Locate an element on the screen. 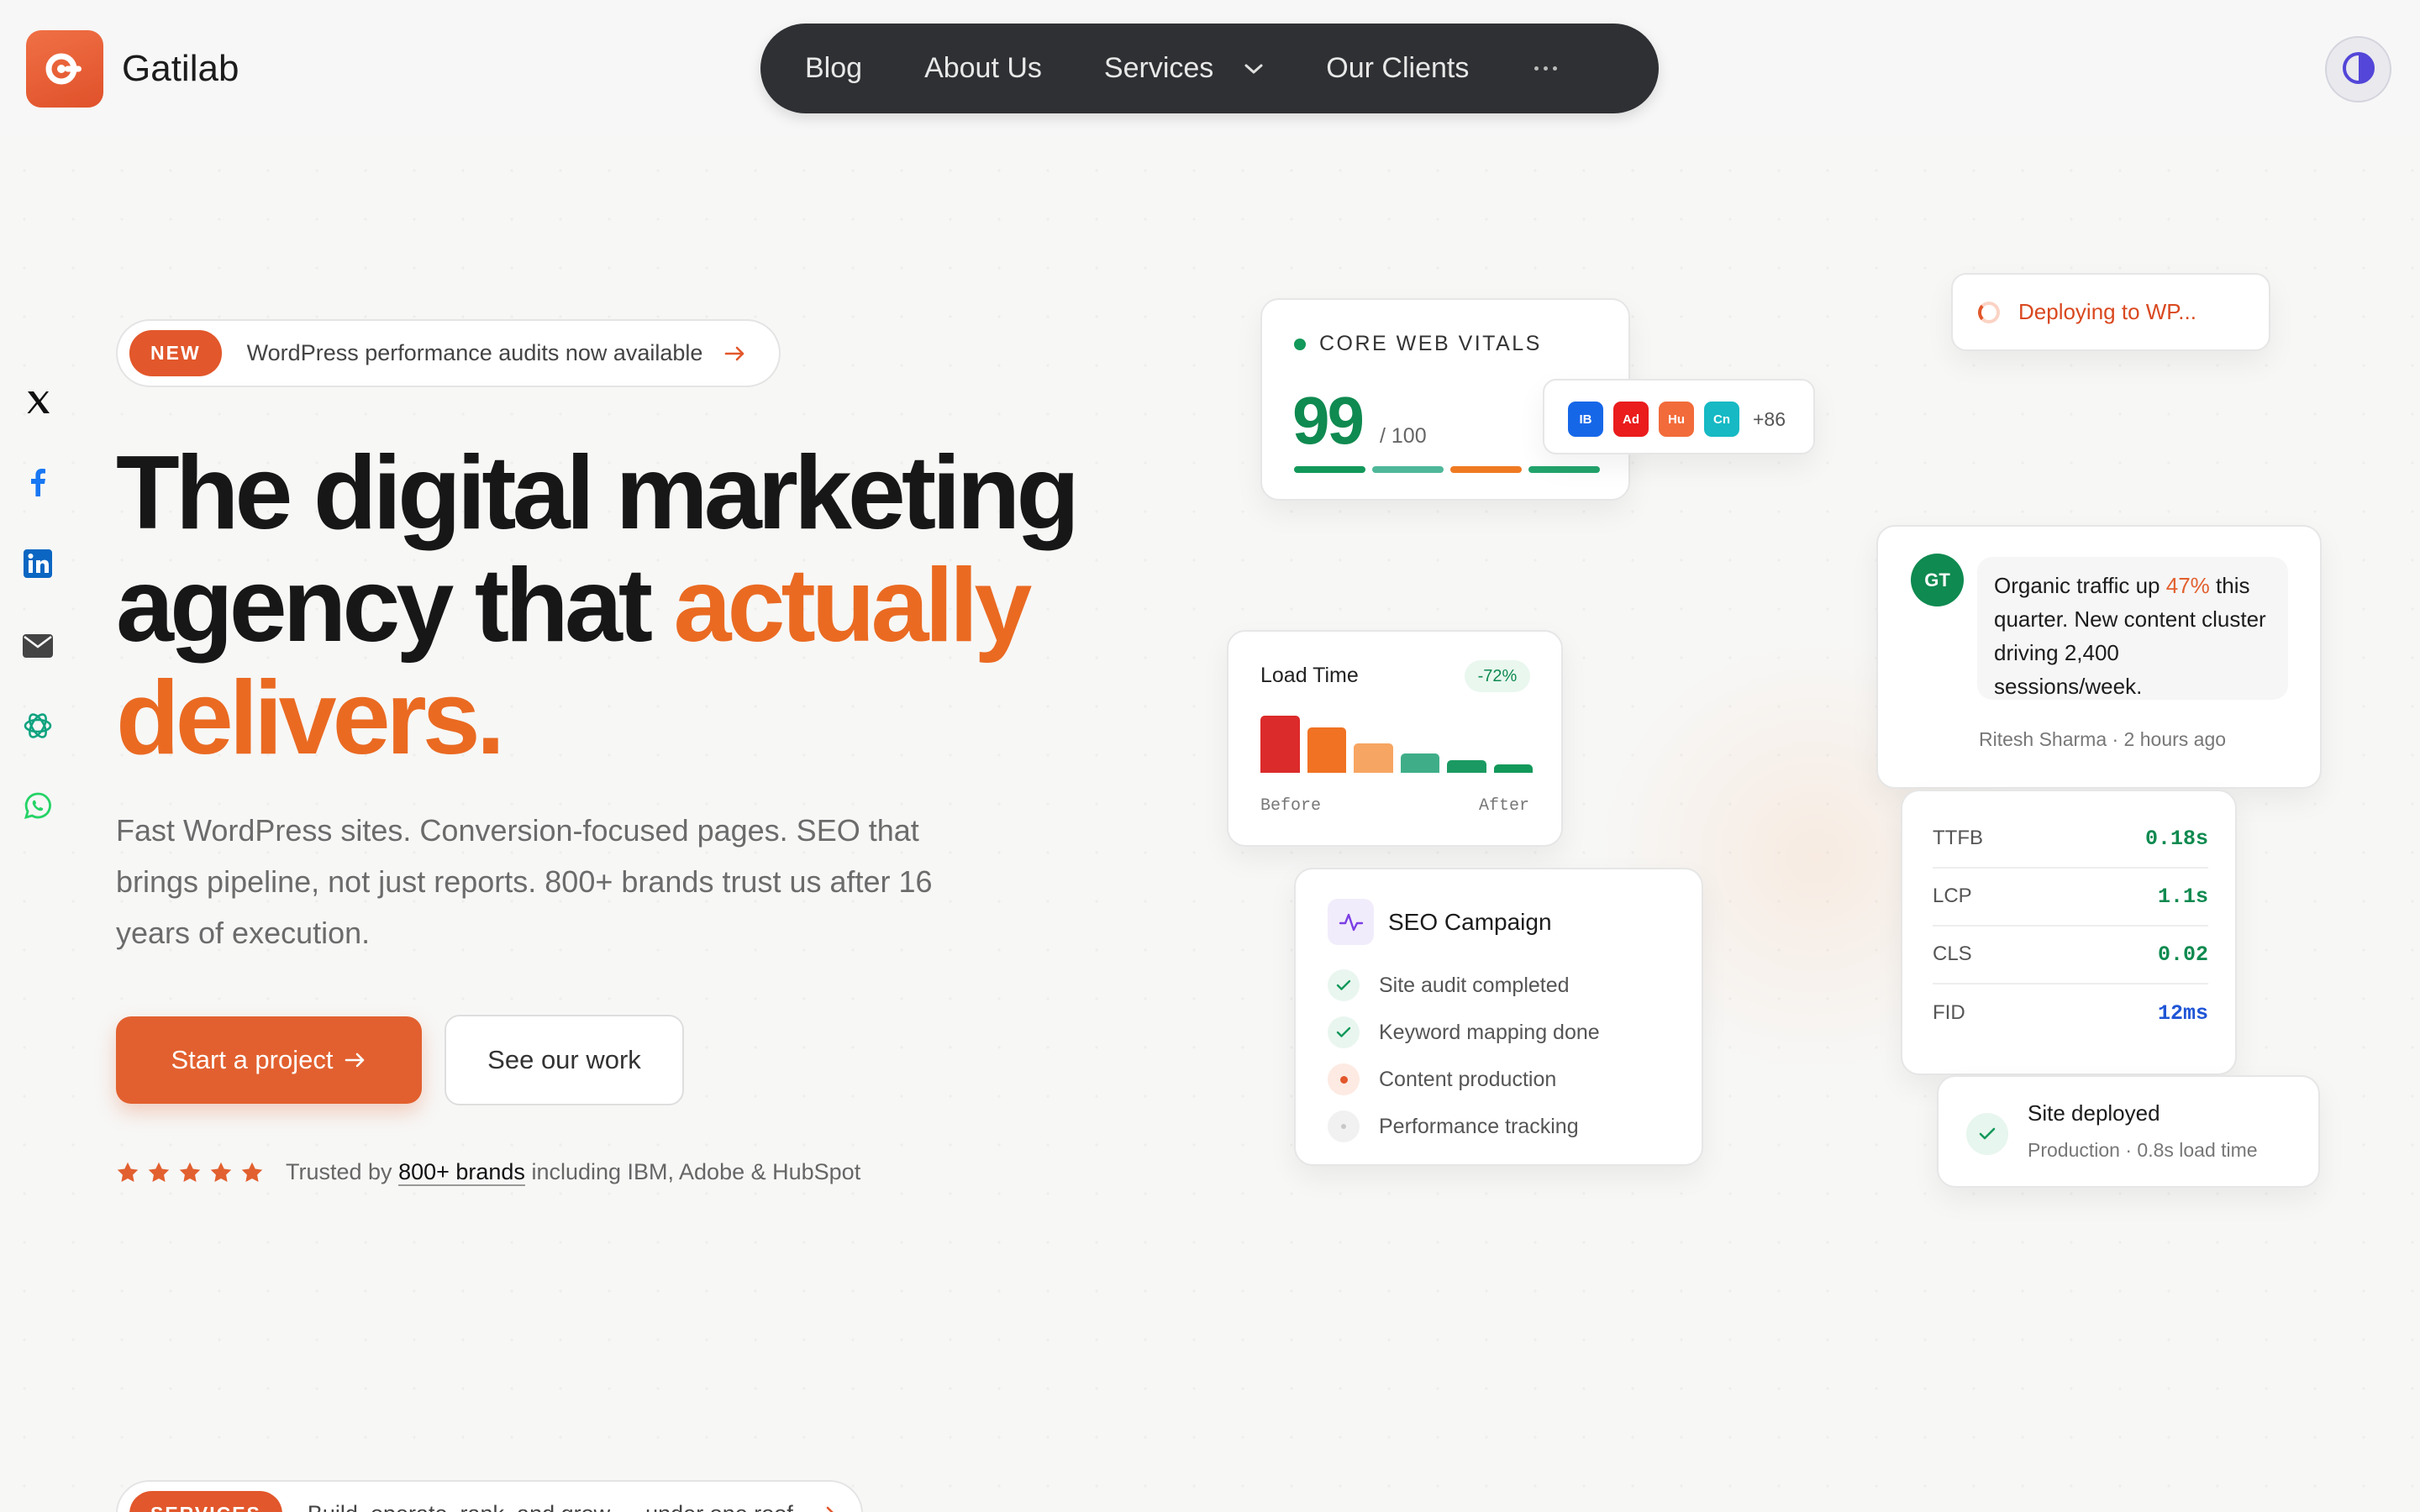 Image resolution: width=2420 pixels, height=1512 pixels. status-dot-icon is located at coordinates (1300, 344).